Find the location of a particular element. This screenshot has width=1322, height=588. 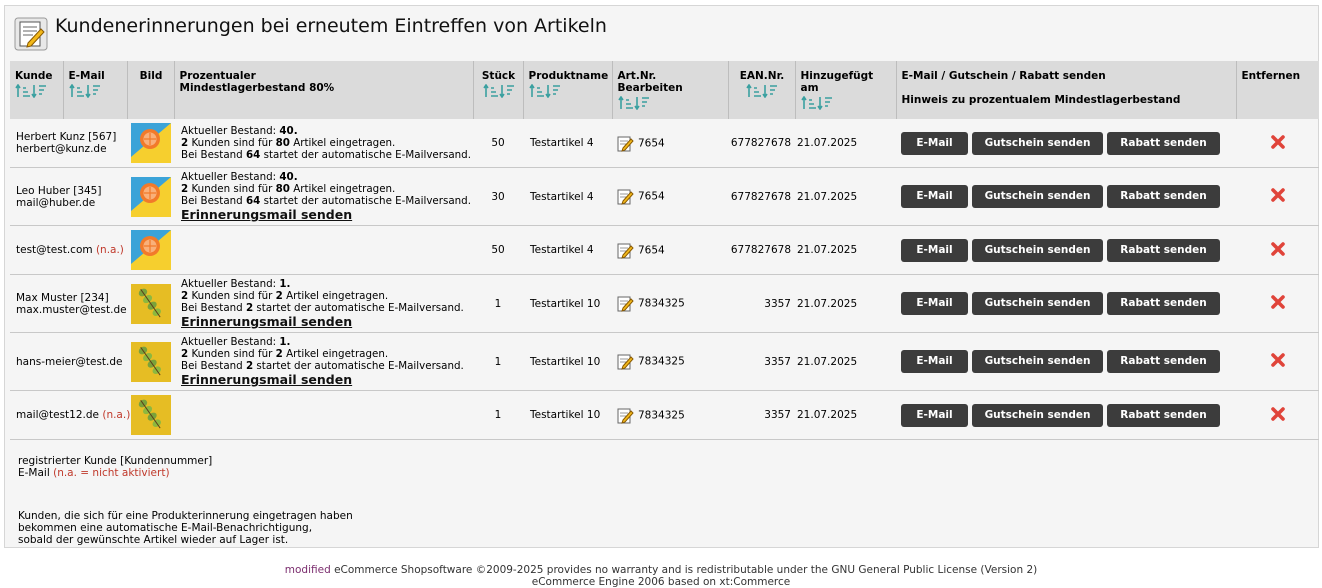

customer-cell: Herbert Kunz [567] herbert@kunz.de is located at coordinates (68, 143).